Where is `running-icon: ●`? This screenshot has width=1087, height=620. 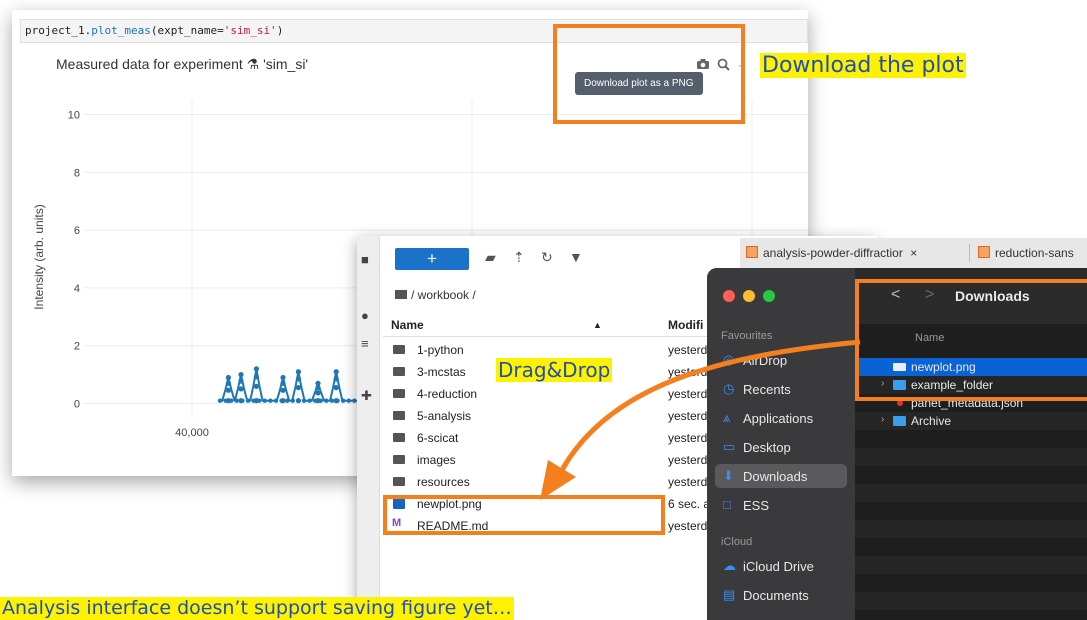
running-icon: ● is located at coordinates (365, 315).